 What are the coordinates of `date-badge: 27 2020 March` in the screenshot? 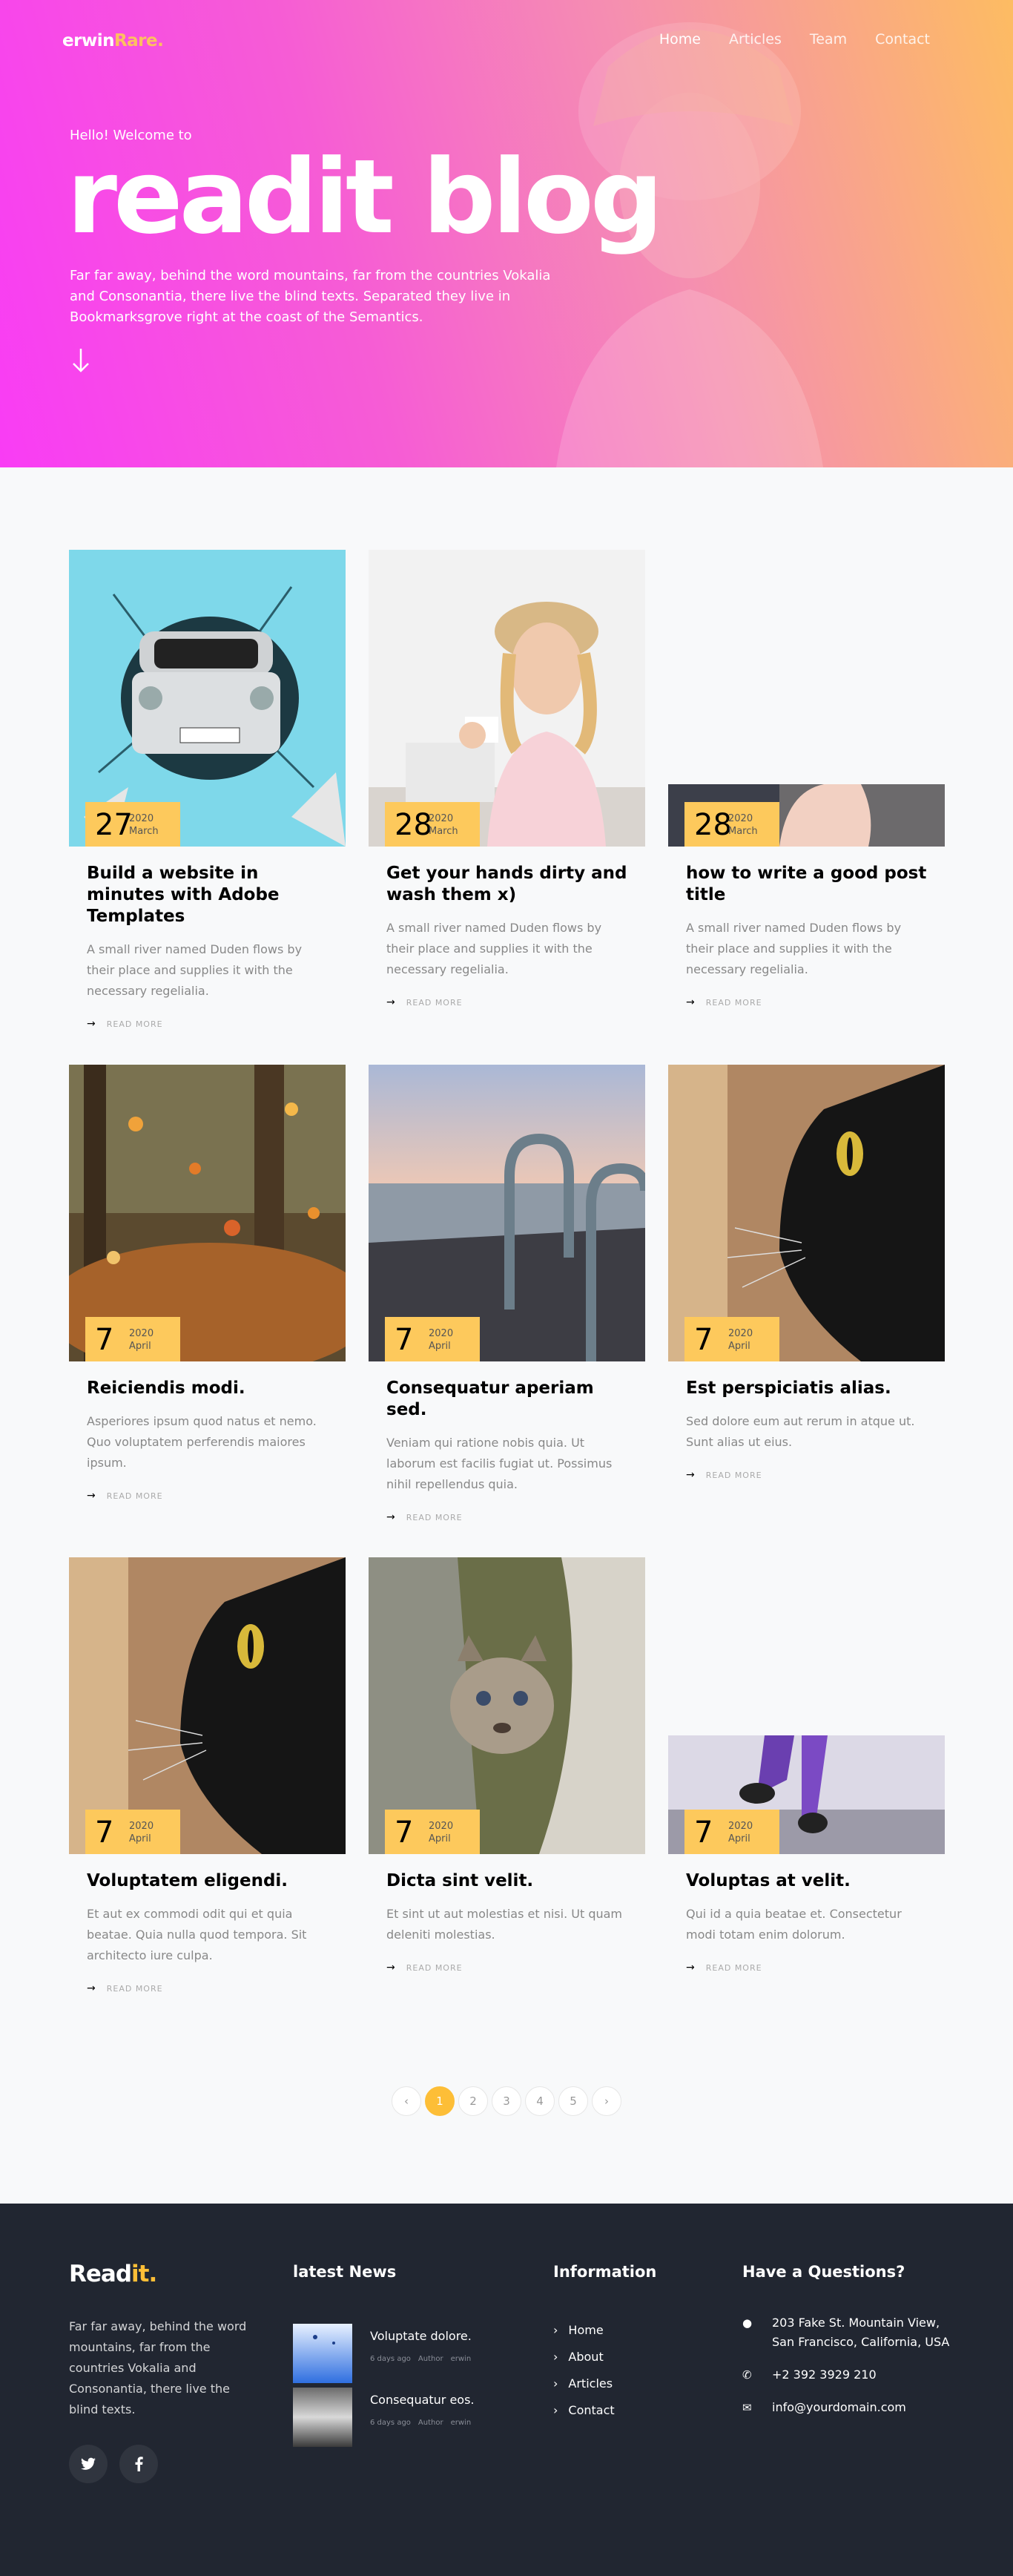 It's located at (132, 825).